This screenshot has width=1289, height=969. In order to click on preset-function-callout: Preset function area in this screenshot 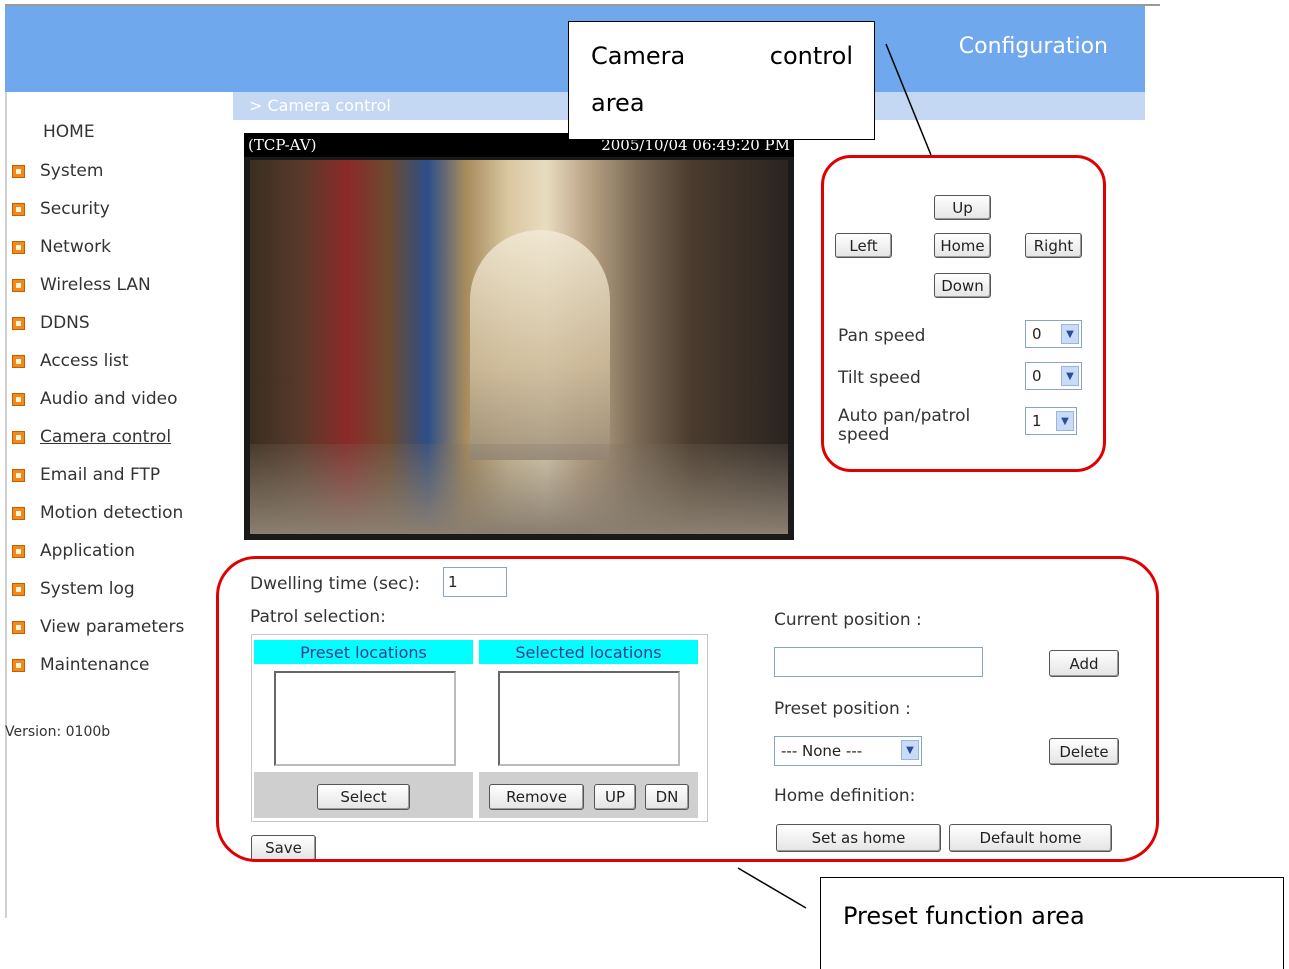, I will do `click(1052, 923)`.